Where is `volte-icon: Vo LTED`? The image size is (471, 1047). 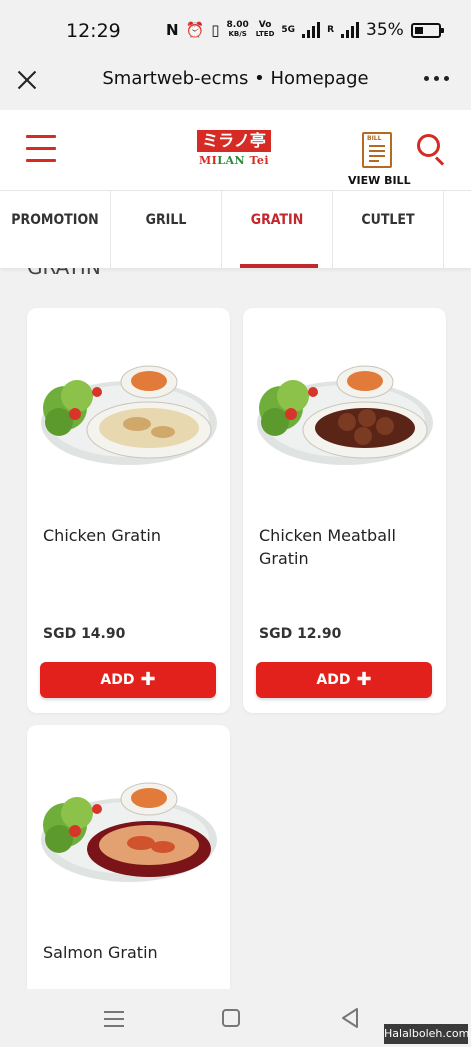
volte-icon: Vo LTED is located at coordinates (265, 30).